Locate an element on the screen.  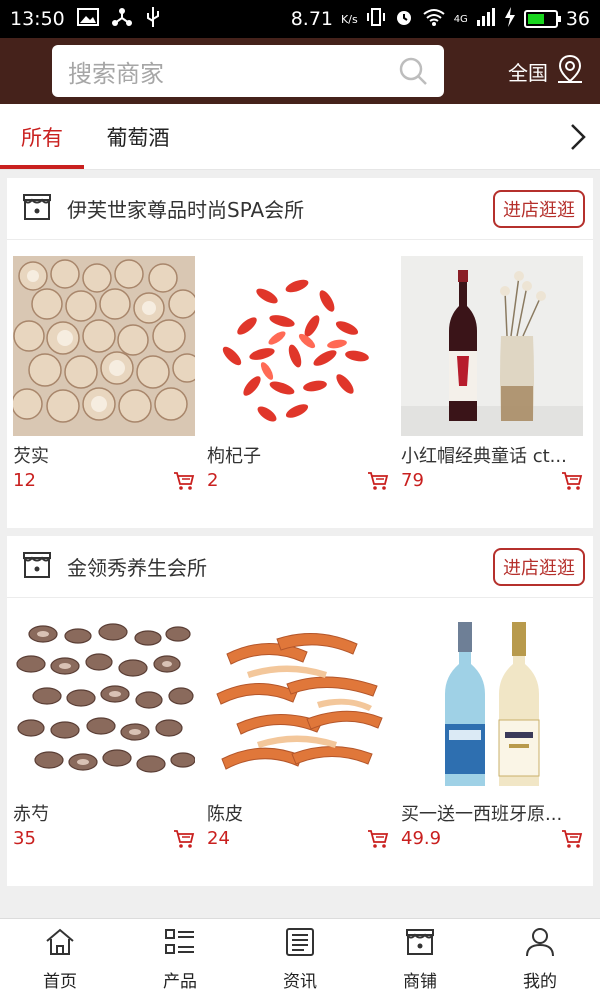
shop-header: 金领秀养生会所 进店逛逛 is located at coordinates (300, 567).